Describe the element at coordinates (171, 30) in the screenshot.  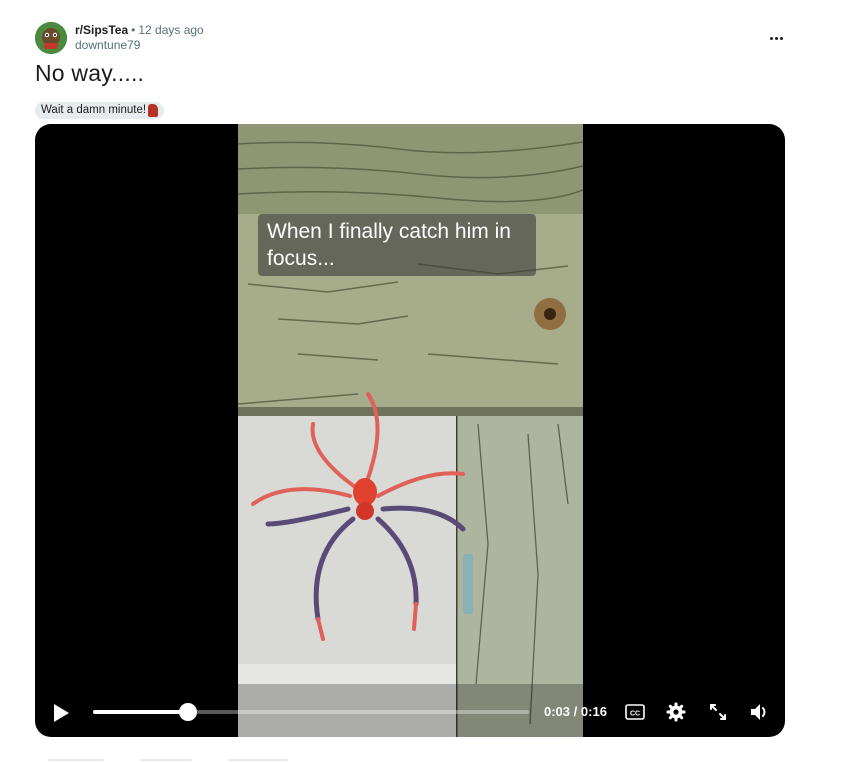
I see `post-time: 12 days ago` at that location.